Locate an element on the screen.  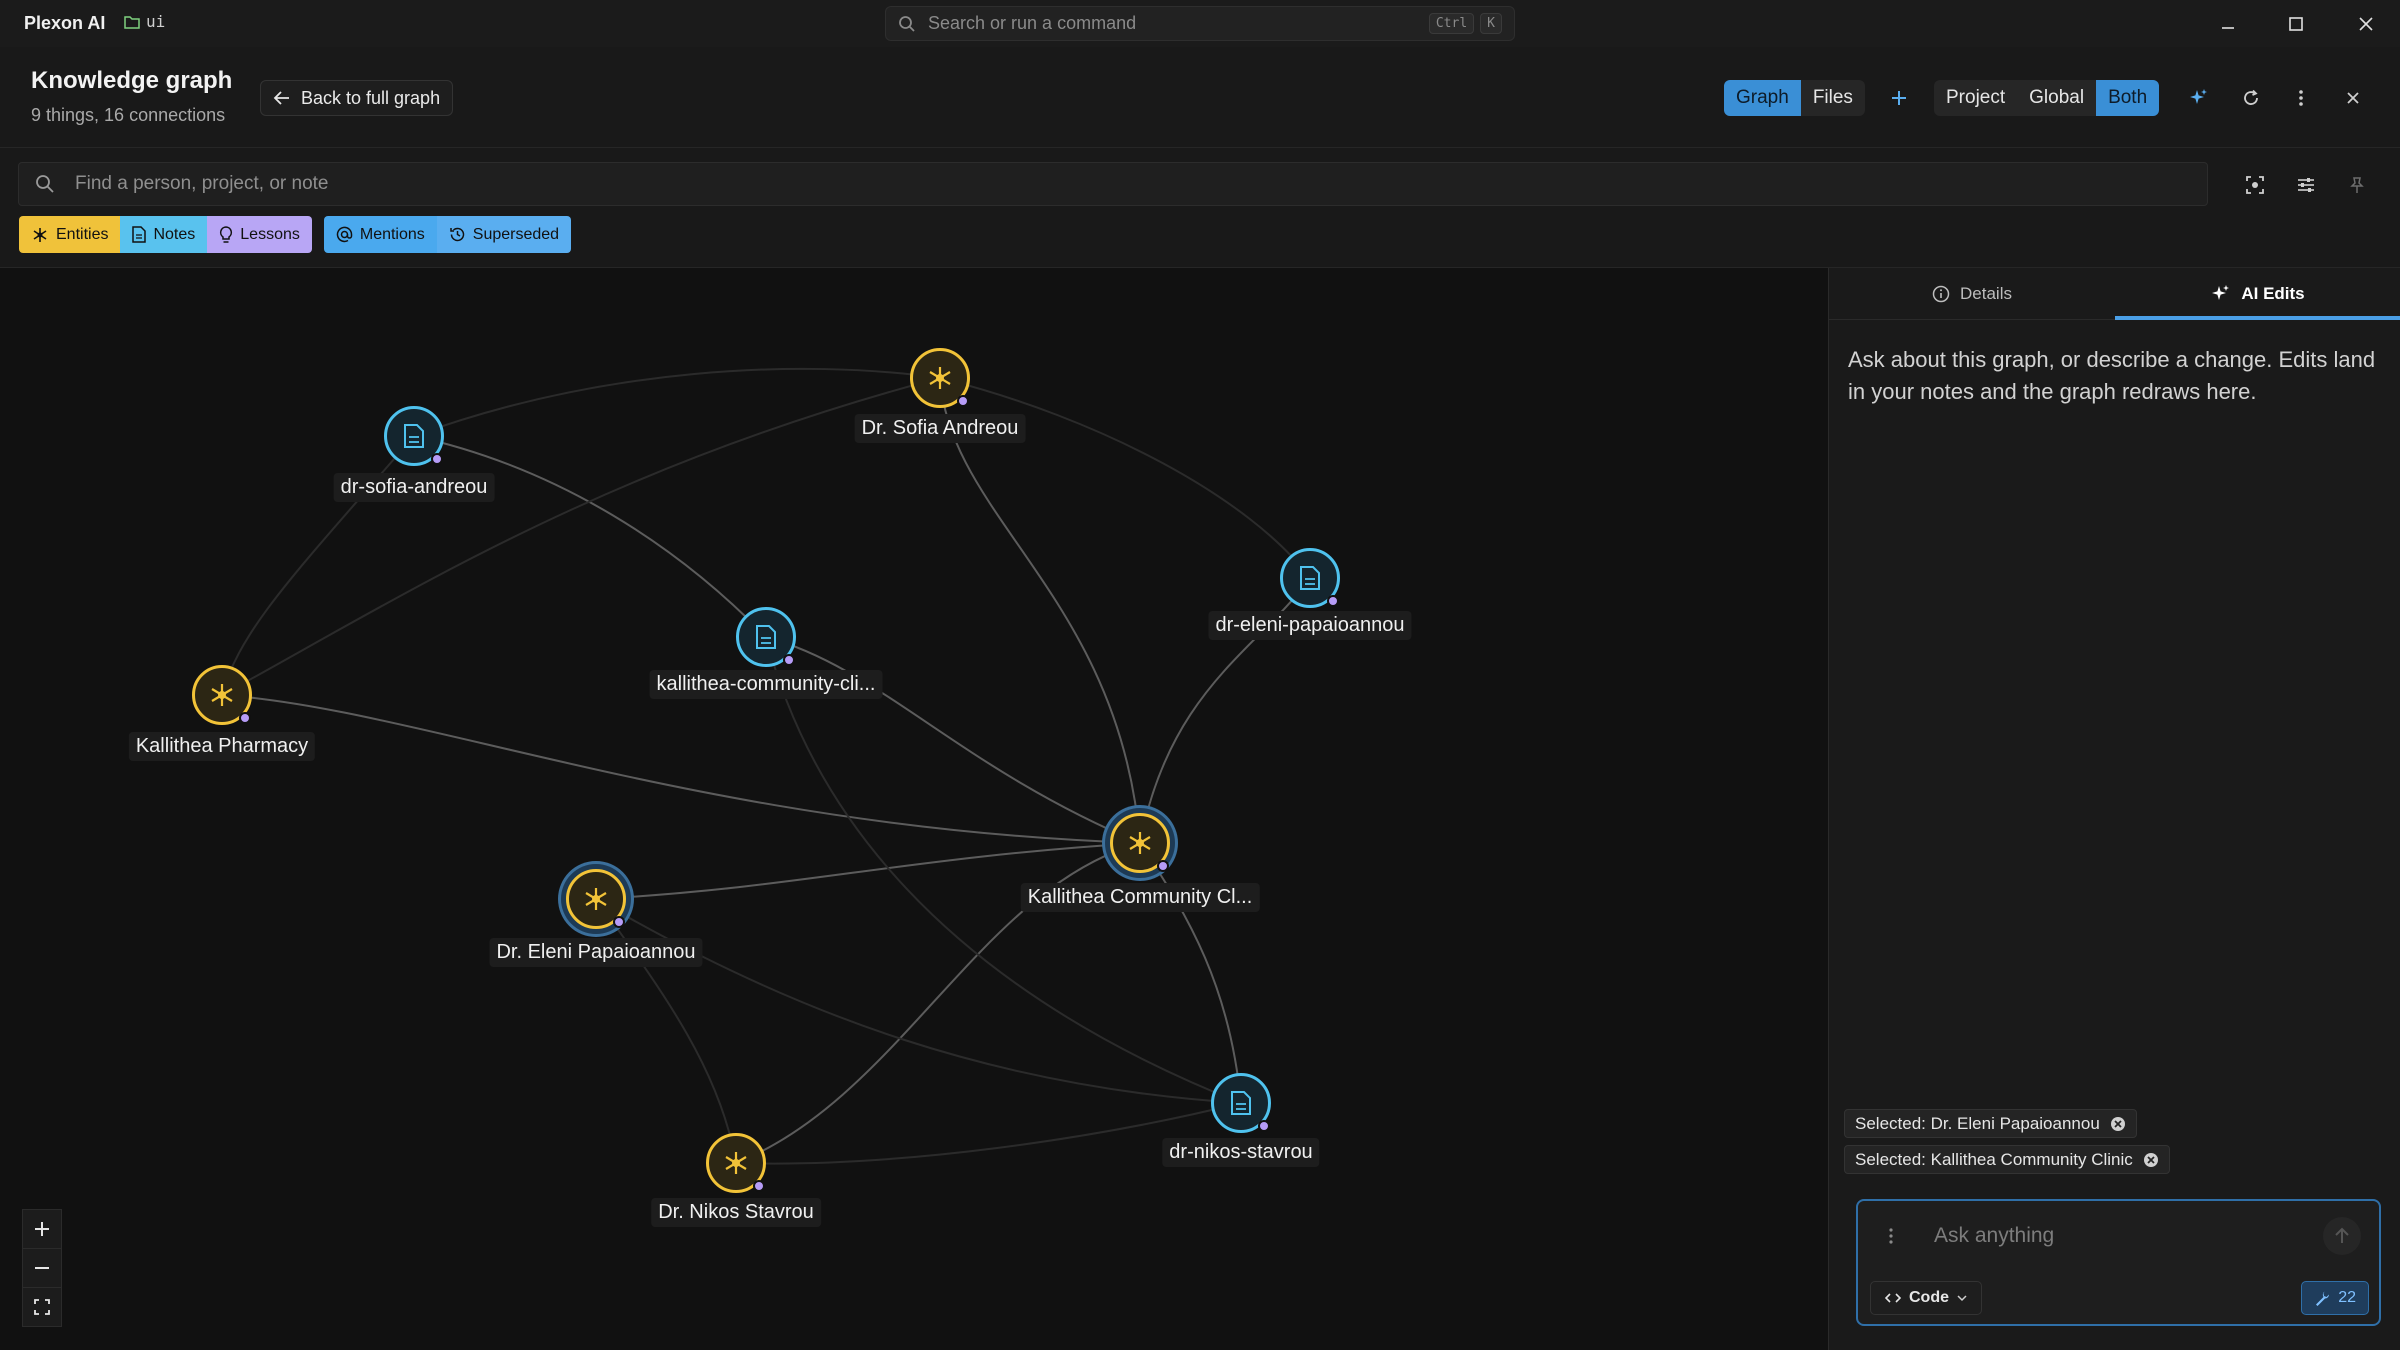
selected-context-label: Selected: Dr. Eleni Papaioannou is located at coordinates (1977, 1123).